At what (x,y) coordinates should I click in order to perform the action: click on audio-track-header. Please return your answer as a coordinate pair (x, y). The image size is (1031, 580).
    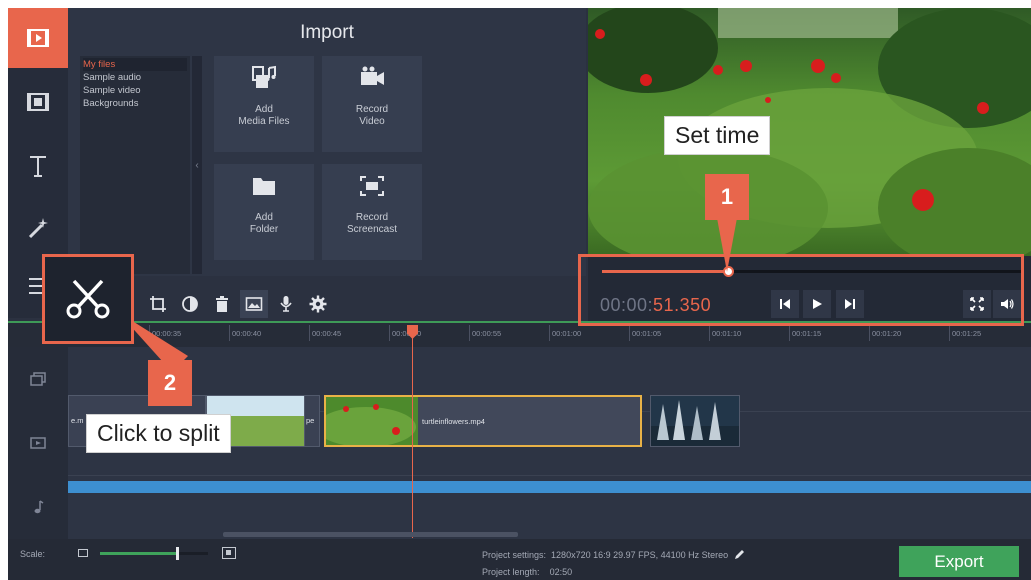
    Looking at the image, I should click on (38, 507).